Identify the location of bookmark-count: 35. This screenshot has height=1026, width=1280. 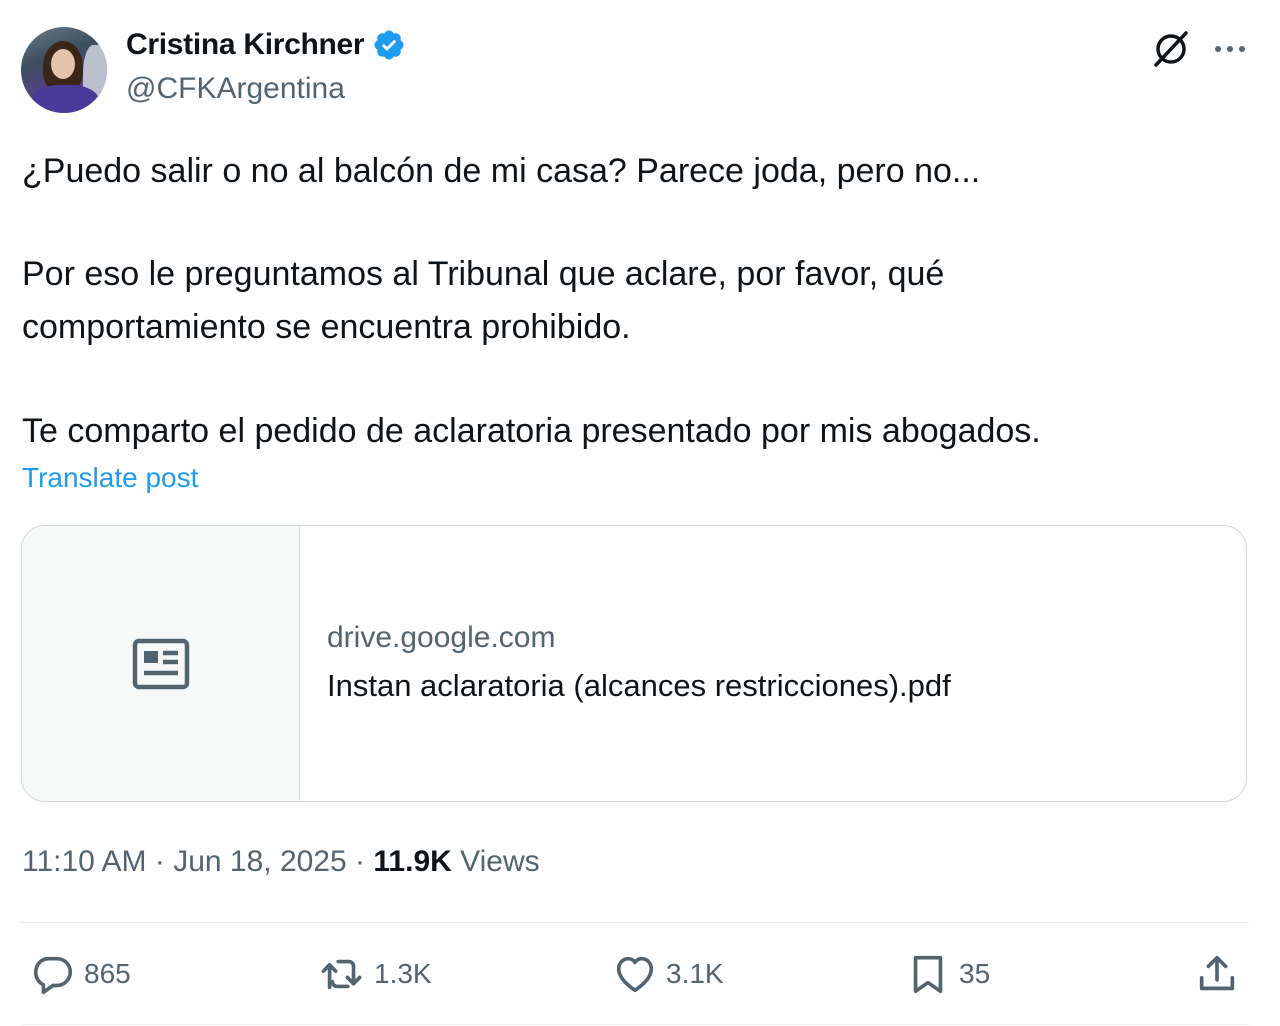
(975, 973).